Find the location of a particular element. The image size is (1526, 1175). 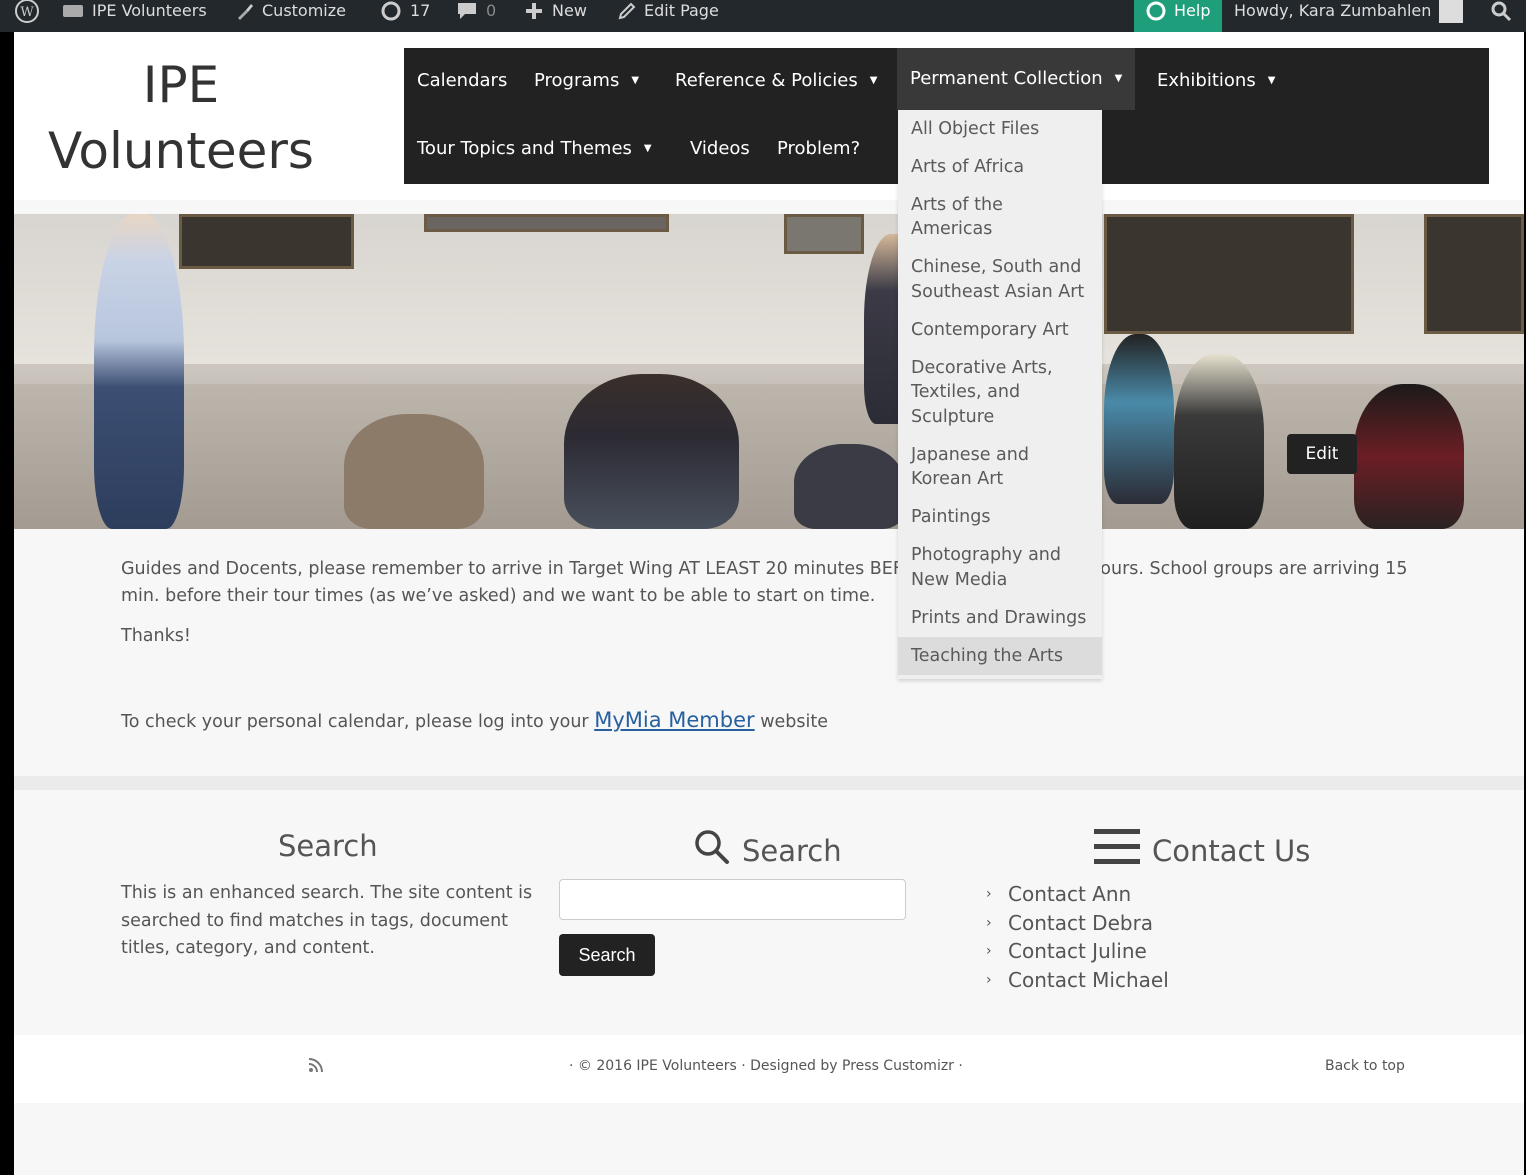

nav-exhibitions: Exhibitions ▼ is located at coordinates (1216, 81).